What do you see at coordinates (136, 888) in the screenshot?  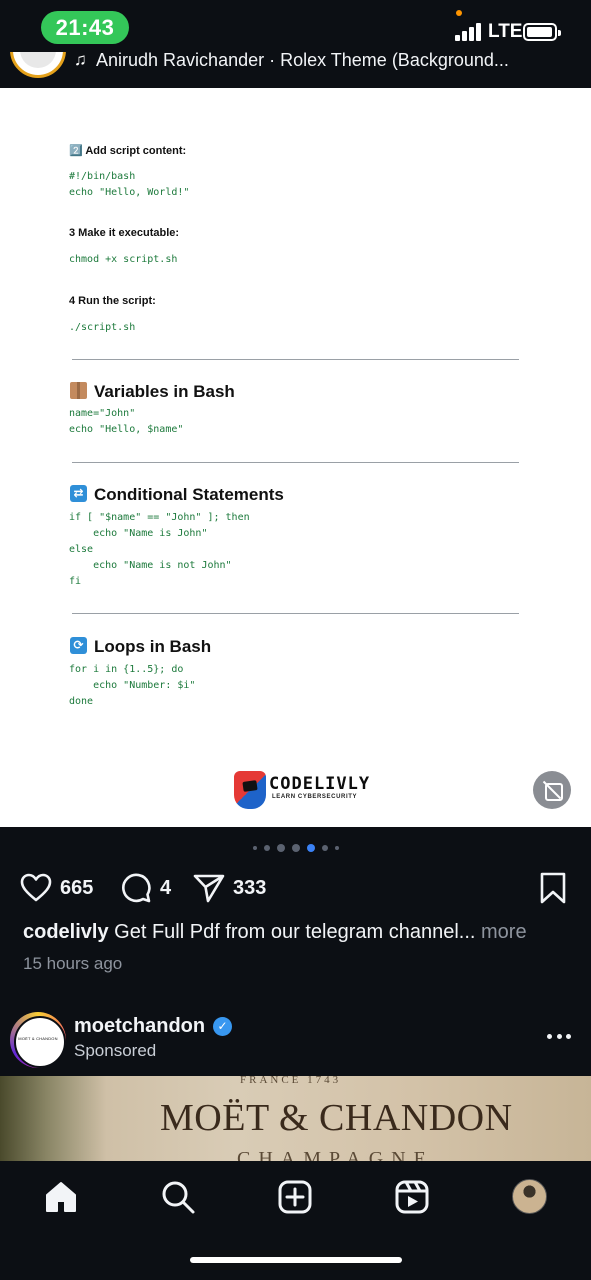 I see `comment-icon` at bounding box center [136, 888].